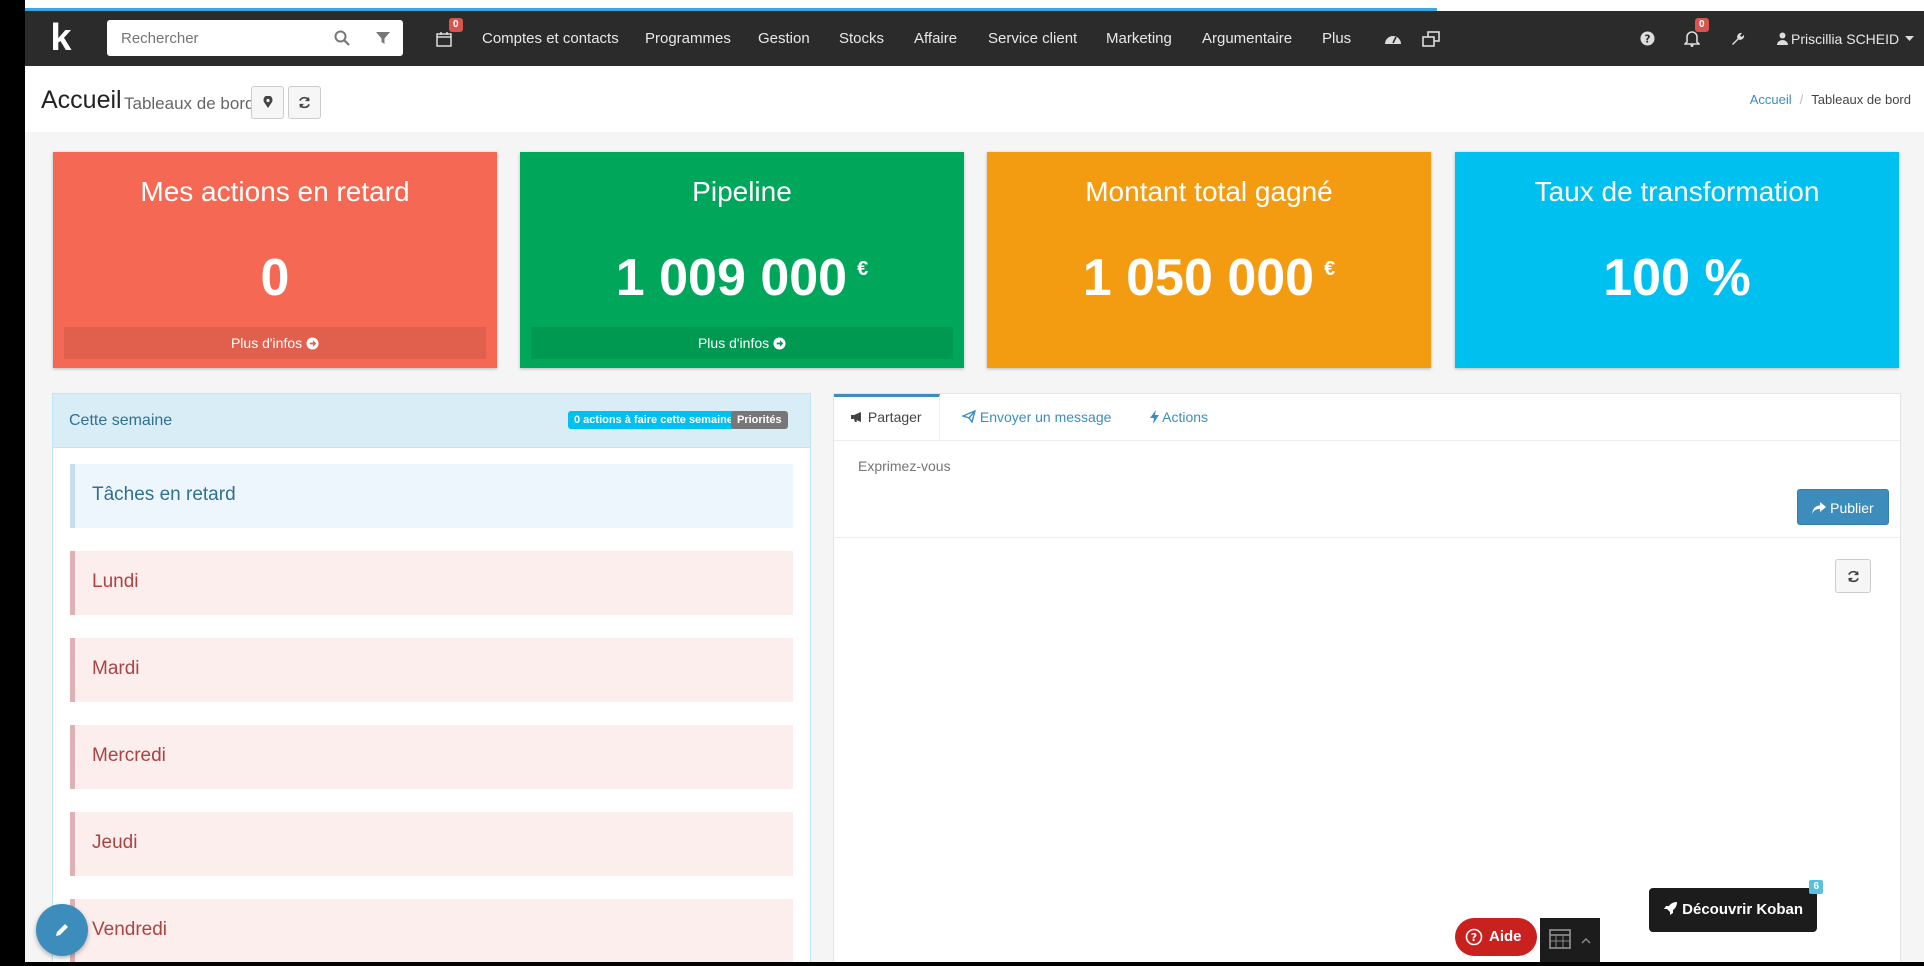 This screenshot has width=1924, height=966. What do you see at coordinates (759, 420) in the screenshot?
I see `priorities-badge: Priorités` at bounding box center [759, 420].